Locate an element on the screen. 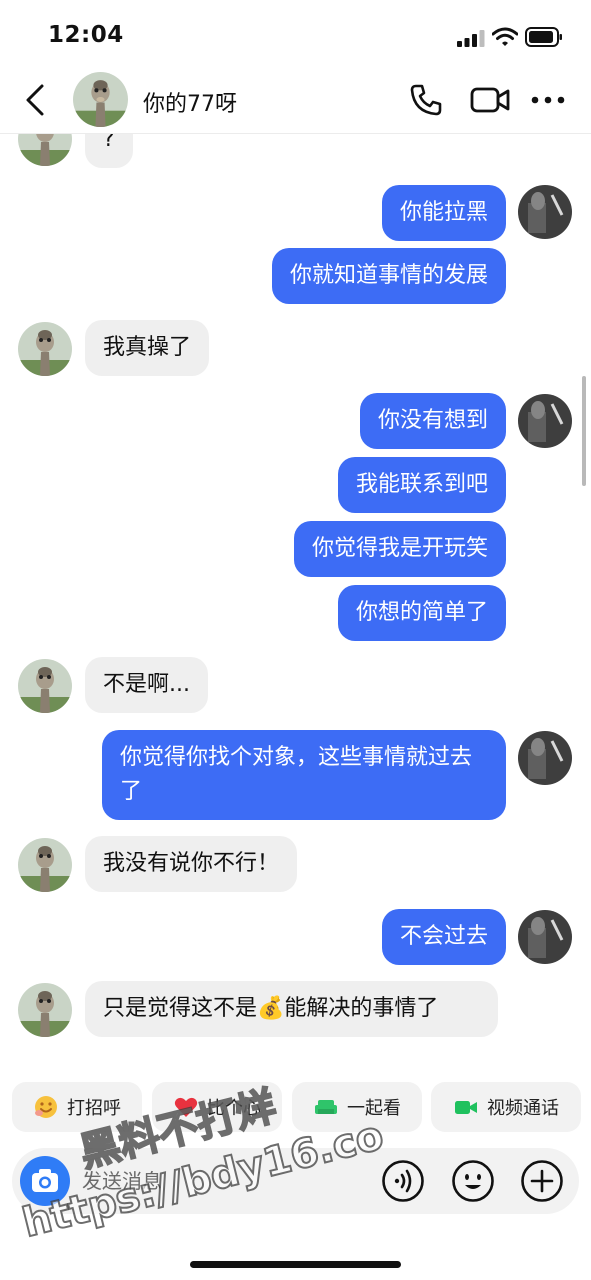 This screenshot has height=1280, width=591. scrollbar is located at coordinates (584, 431).